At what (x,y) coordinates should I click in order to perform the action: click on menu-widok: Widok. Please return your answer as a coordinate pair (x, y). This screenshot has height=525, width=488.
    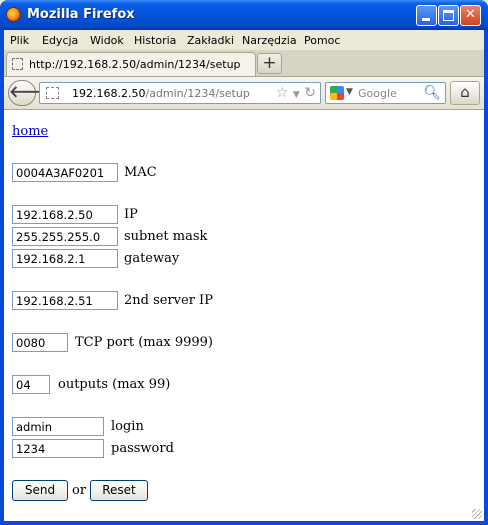
    Looking at the image, I should click on (107, 40).